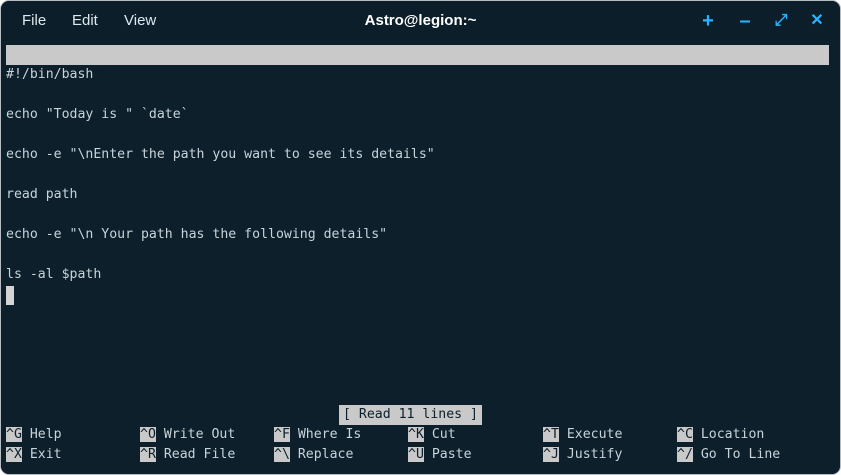 The image size is (841, 475). I want to click on shortcut-replace: ^\ Replace, so click(313, 455).